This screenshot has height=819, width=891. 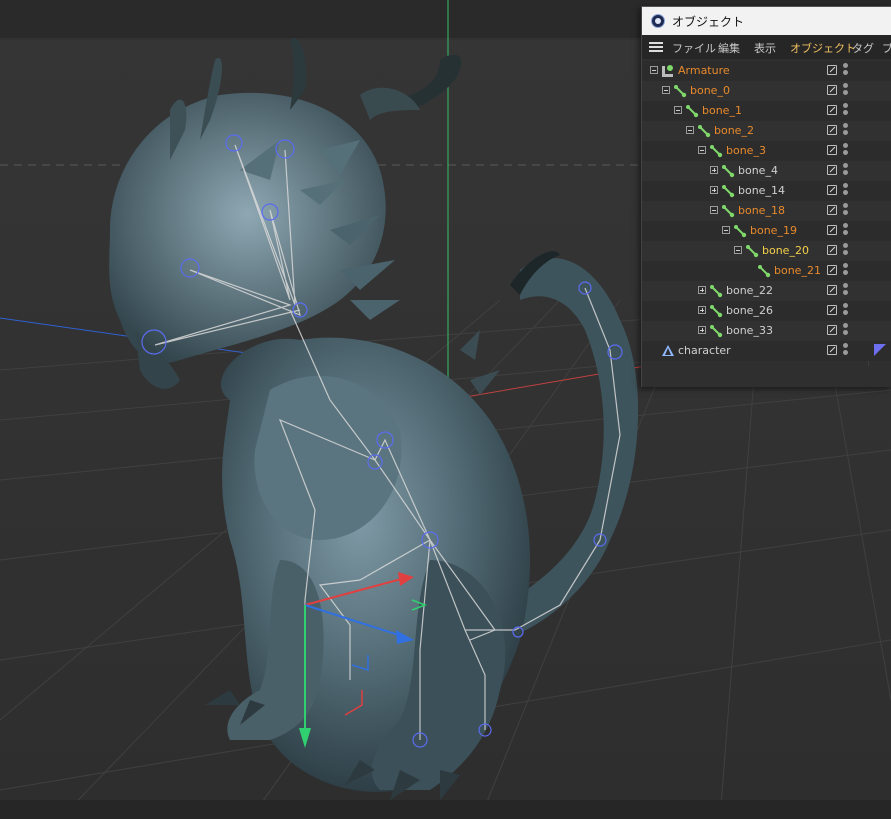 What do you see at coordinates (785, 250) in the screenshot?
I see `tree-row-label: bone_20` at bounding box center [785, 250].